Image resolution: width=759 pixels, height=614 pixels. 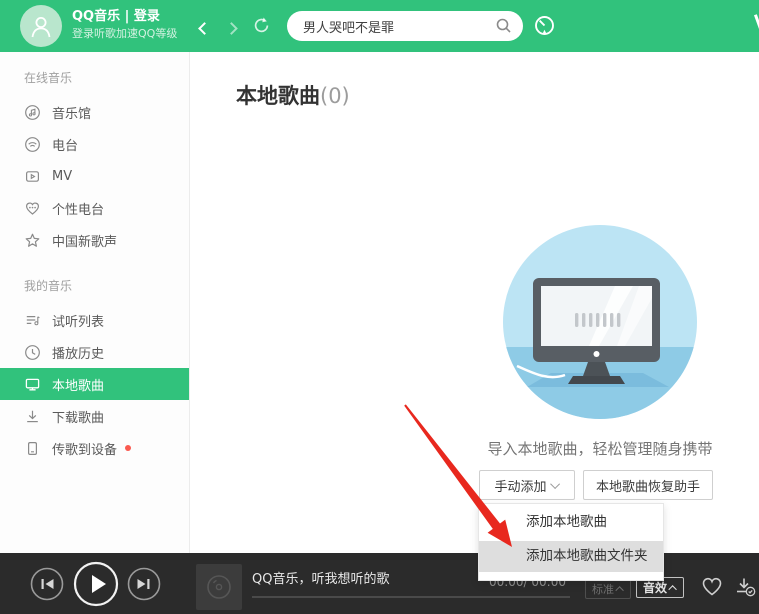 I want to click on menu-item-add-local-folder: 添加本地歌曲文件夹, so click(x=571, y=556).